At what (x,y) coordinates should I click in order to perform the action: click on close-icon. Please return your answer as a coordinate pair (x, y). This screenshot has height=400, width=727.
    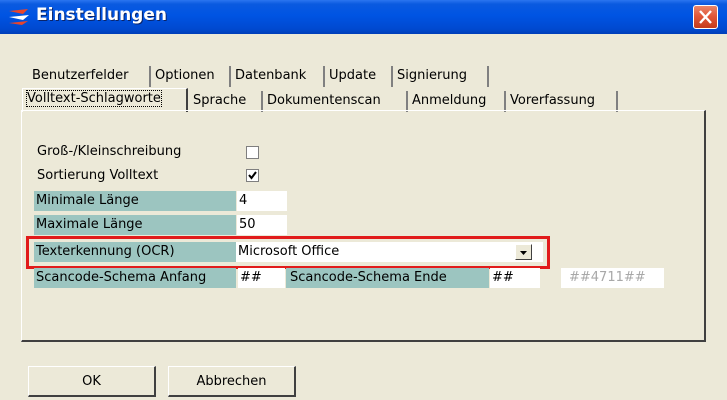
    Looking at the image, I should click on (705, 17).